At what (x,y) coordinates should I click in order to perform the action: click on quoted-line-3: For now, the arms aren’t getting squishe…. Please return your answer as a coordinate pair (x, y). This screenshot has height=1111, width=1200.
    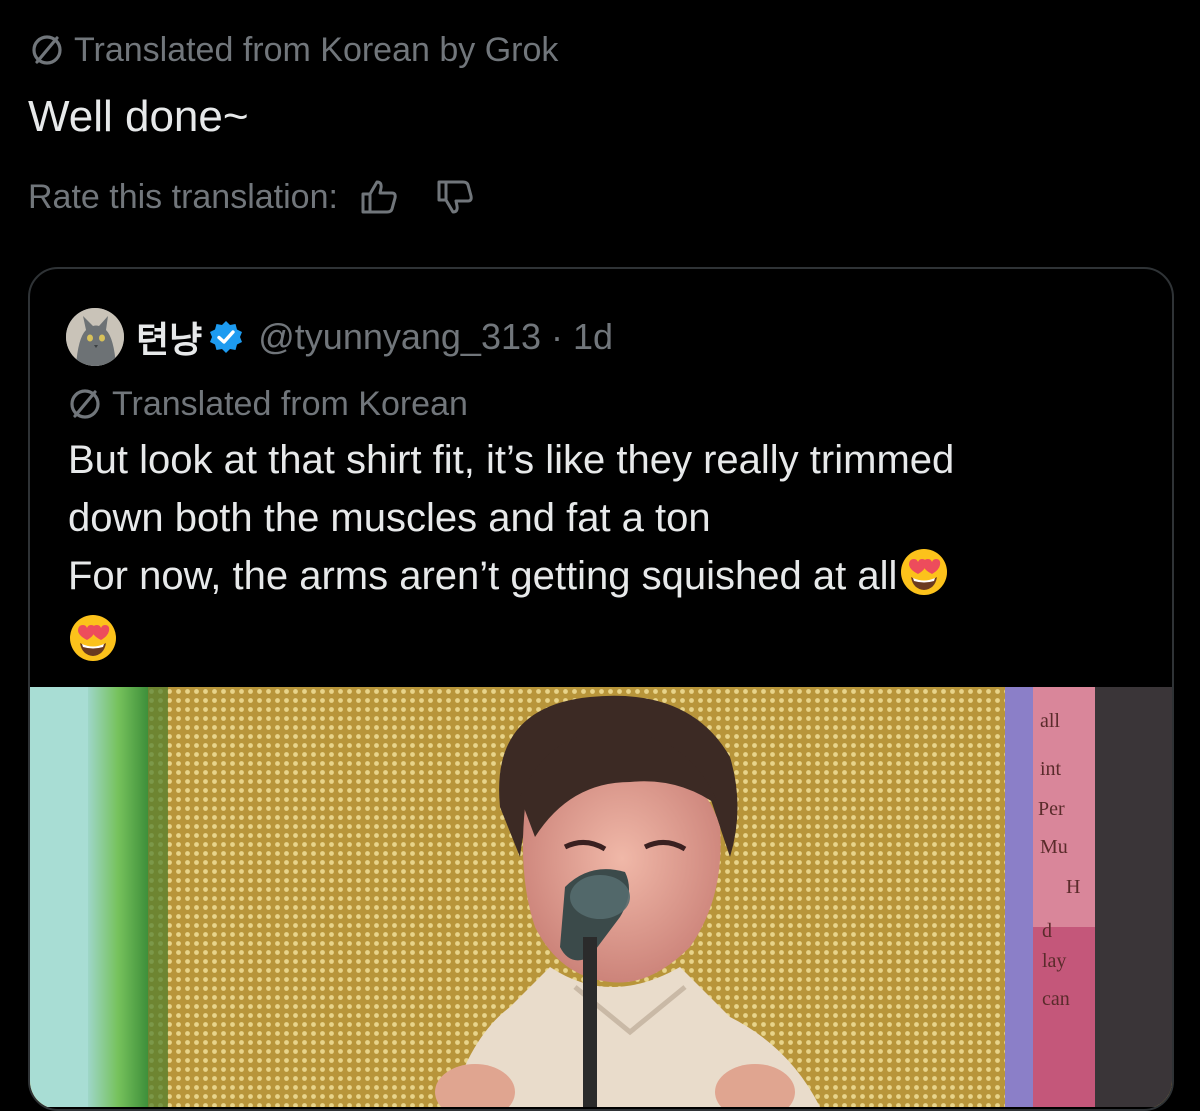
    Looking at the image, I should click on (483, 576).